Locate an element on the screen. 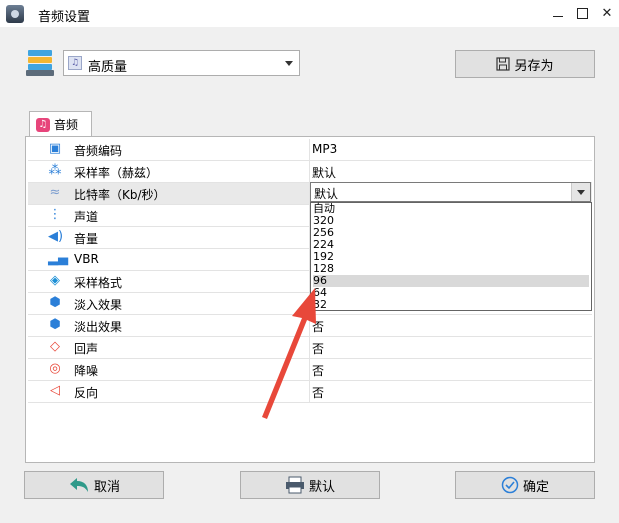  dropdown-option: 自动 is located at coordinates (451, 209).